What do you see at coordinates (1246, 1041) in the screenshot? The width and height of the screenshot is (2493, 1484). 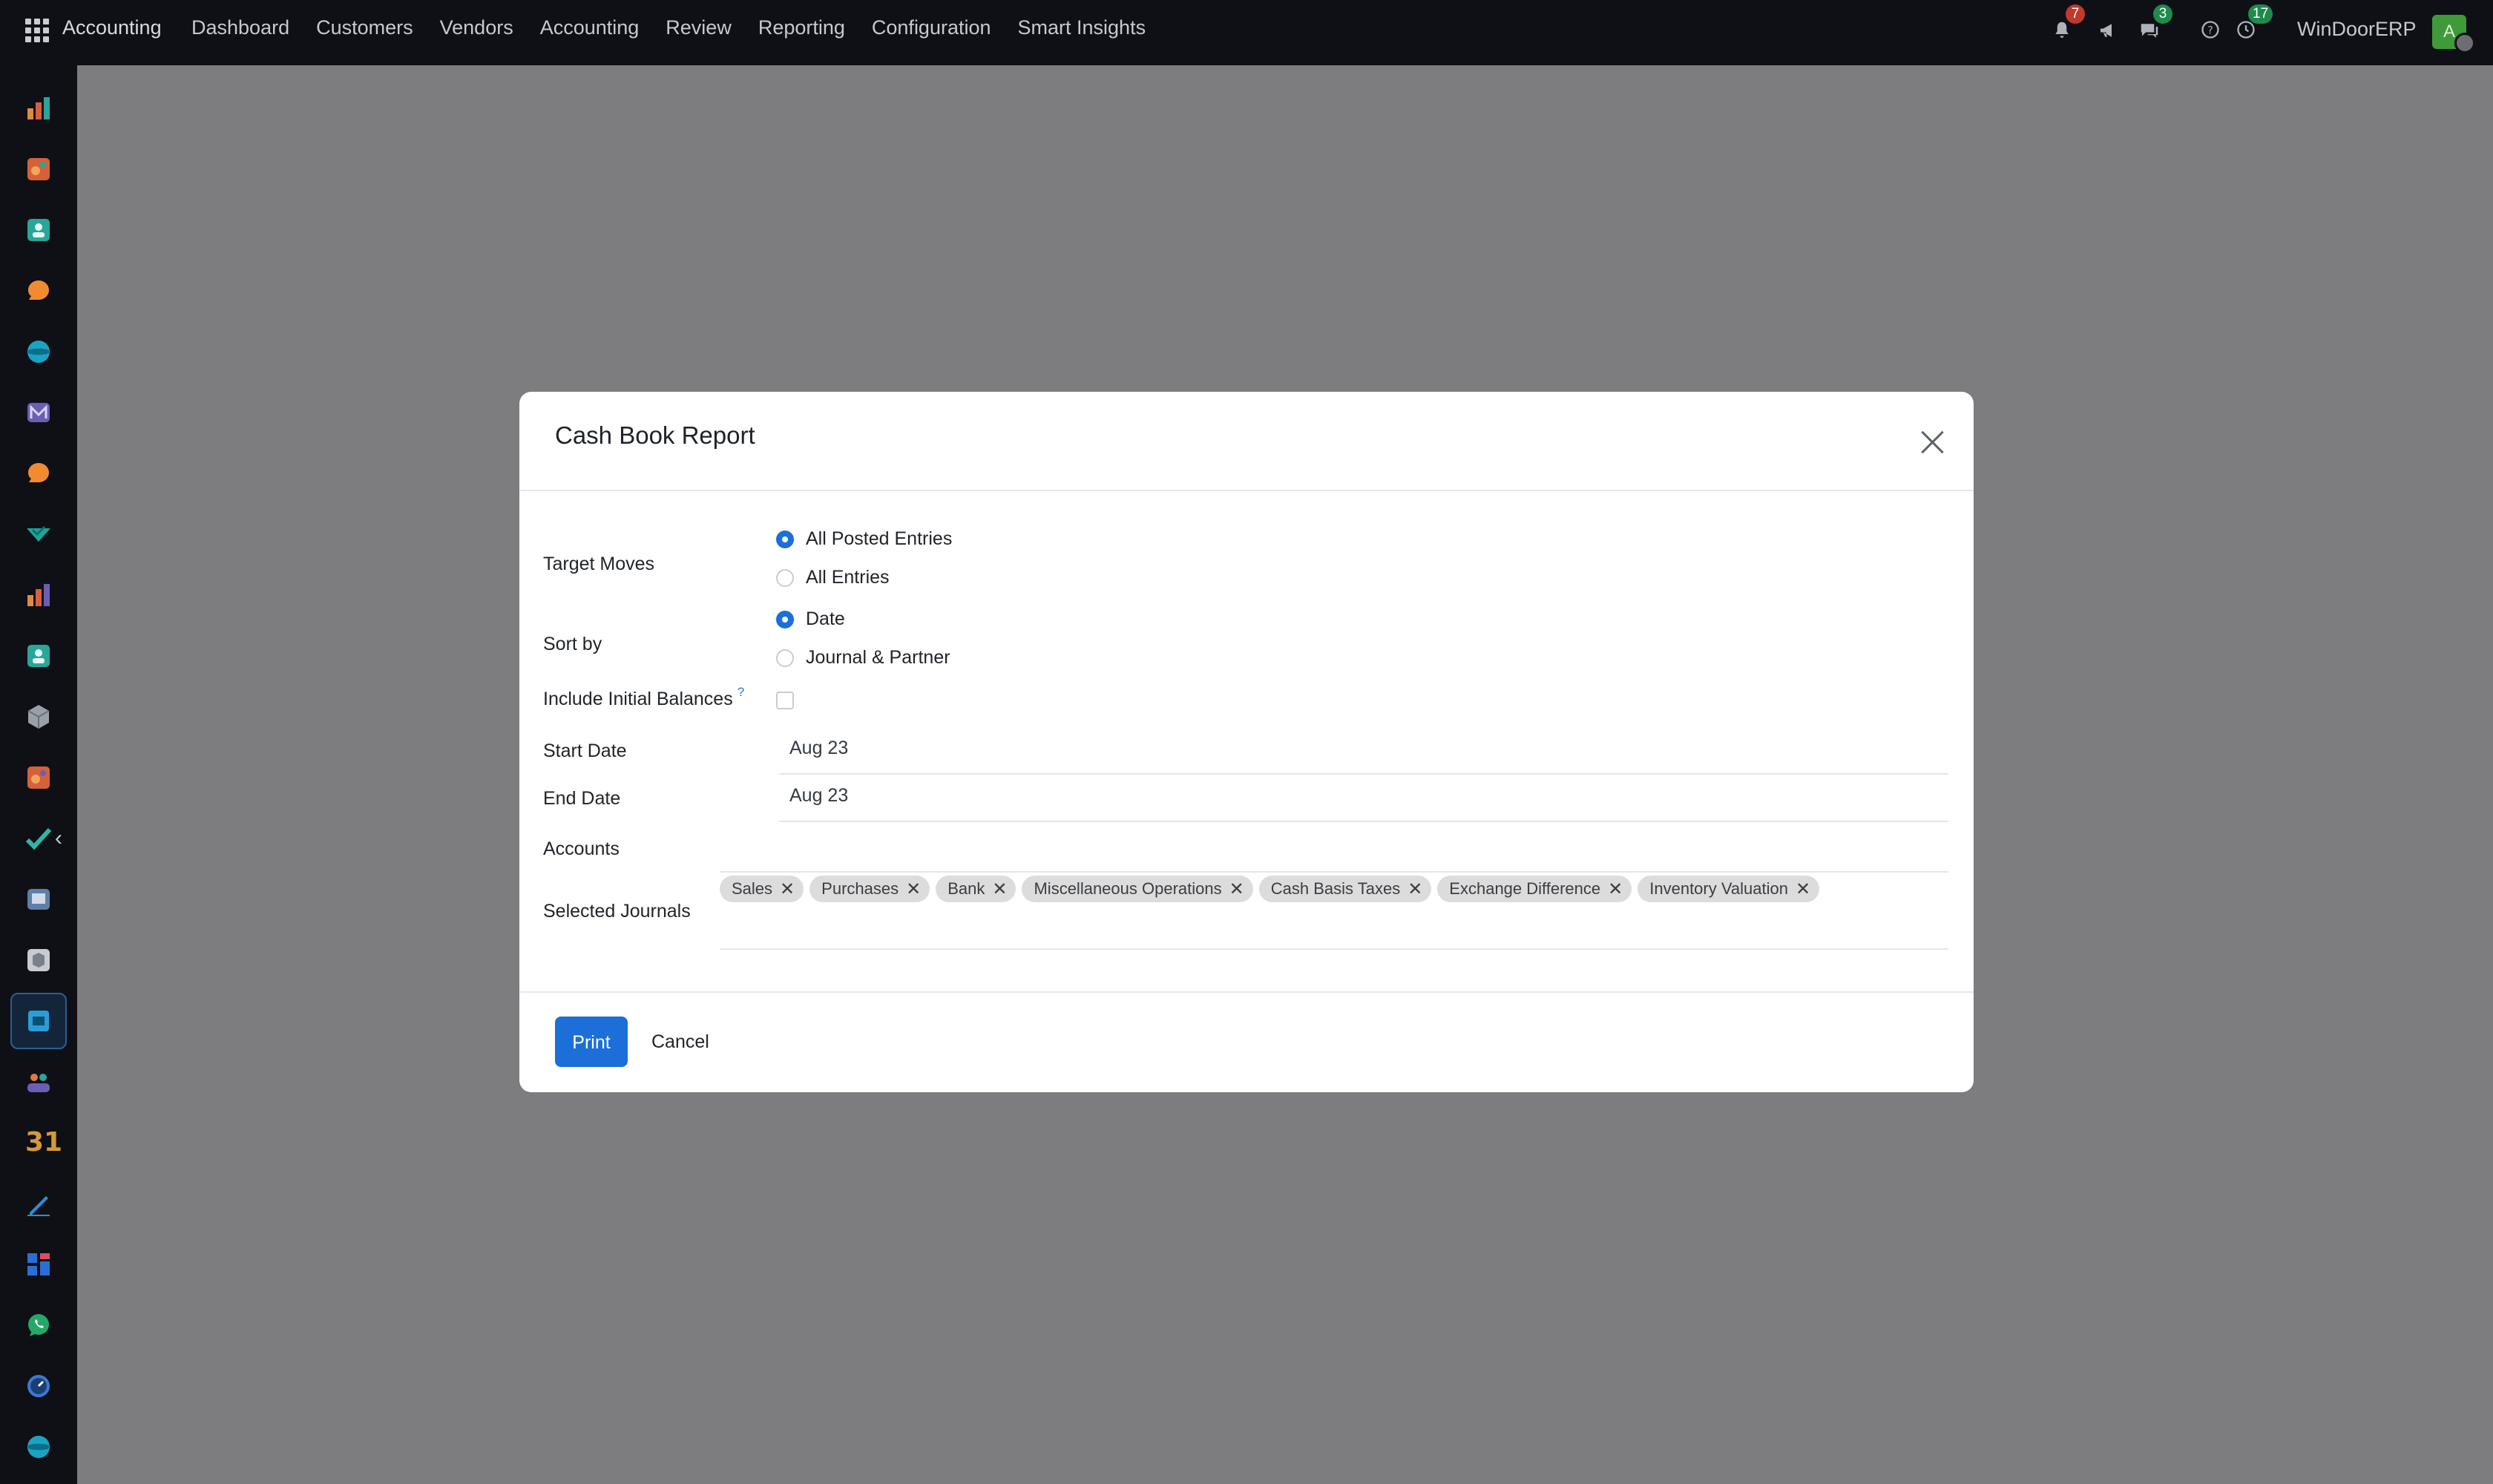 I see `dialog-footer: Print Cancel` at bounding box center [1246, 1041].